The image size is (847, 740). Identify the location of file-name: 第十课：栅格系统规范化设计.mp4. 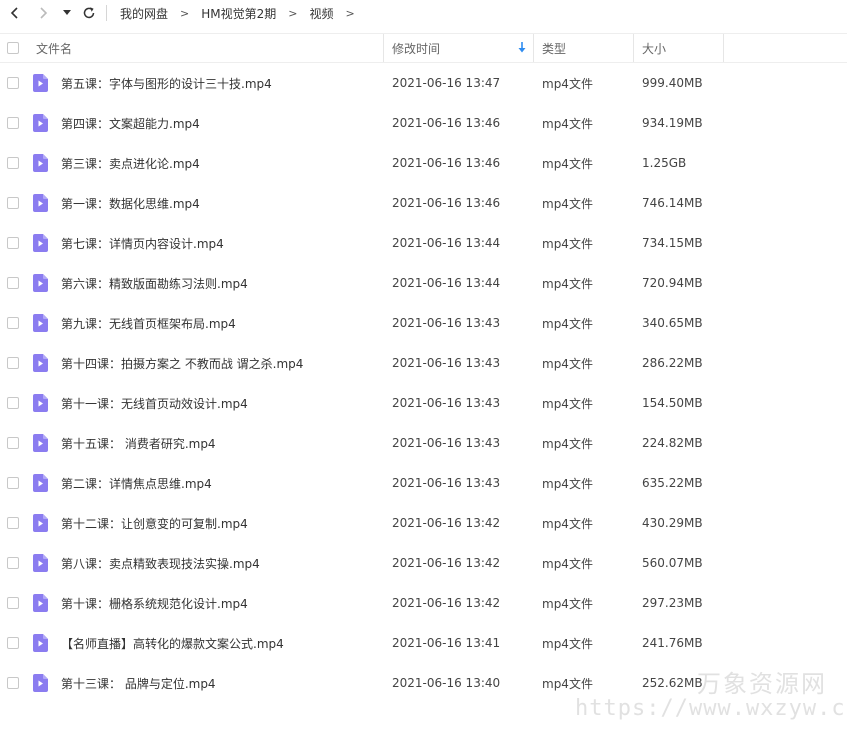
(154, 603).